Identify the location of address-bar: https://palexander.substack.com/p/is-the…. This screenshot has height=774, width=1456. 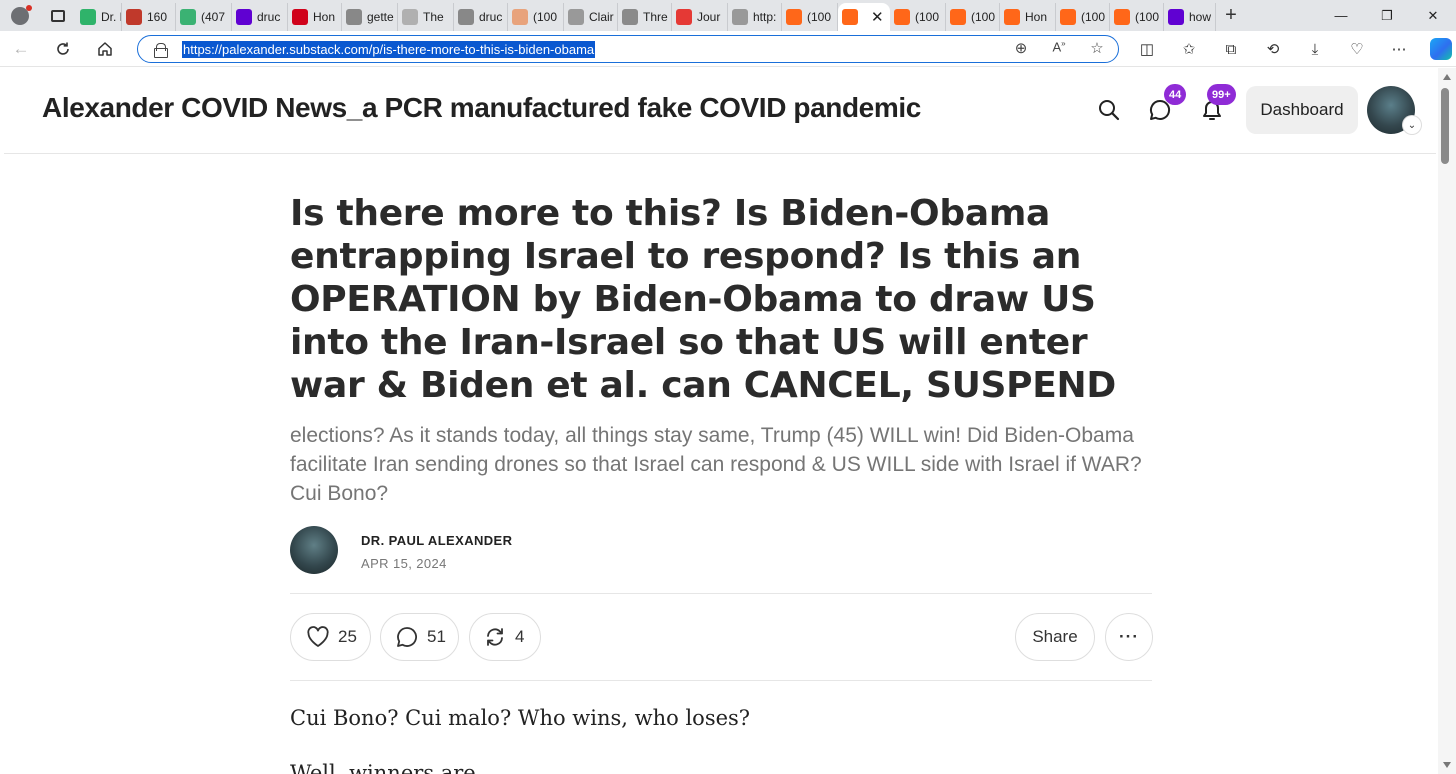
(628, 49).